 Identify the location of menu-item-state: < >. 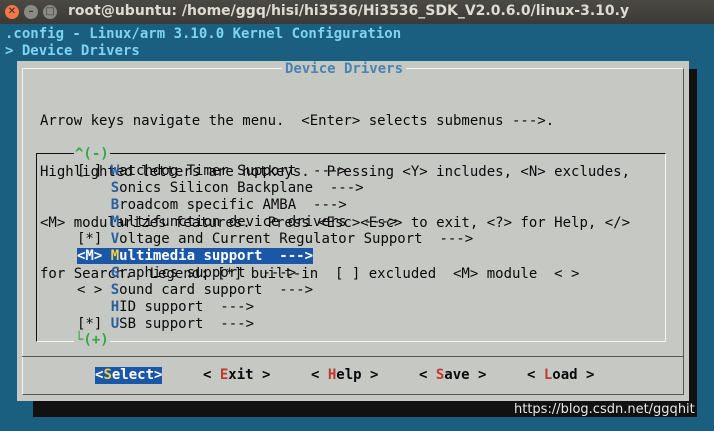
(94, 290).